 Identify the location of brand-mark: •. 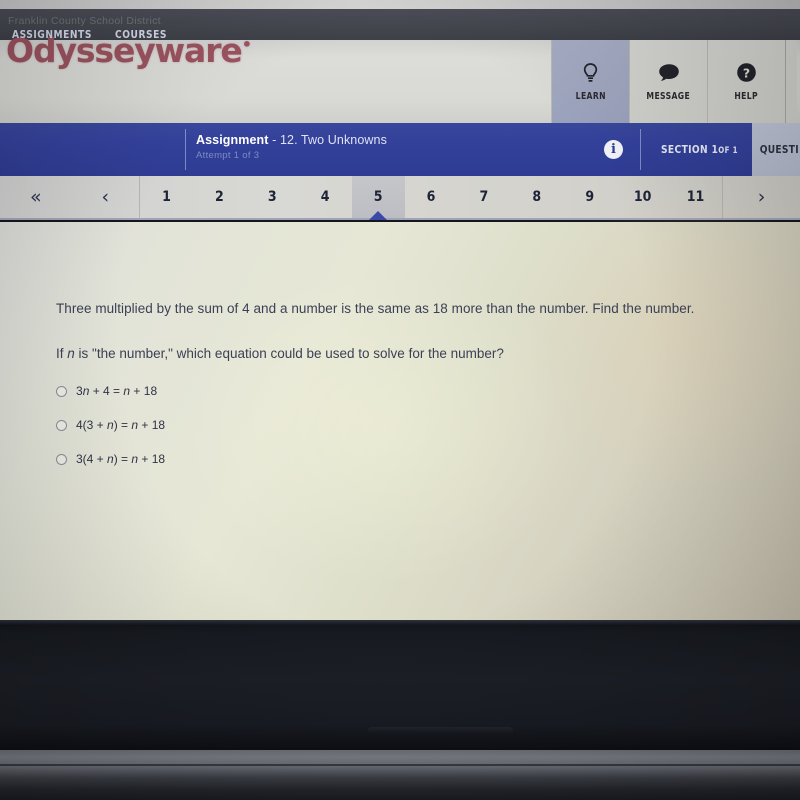
(246, 44).